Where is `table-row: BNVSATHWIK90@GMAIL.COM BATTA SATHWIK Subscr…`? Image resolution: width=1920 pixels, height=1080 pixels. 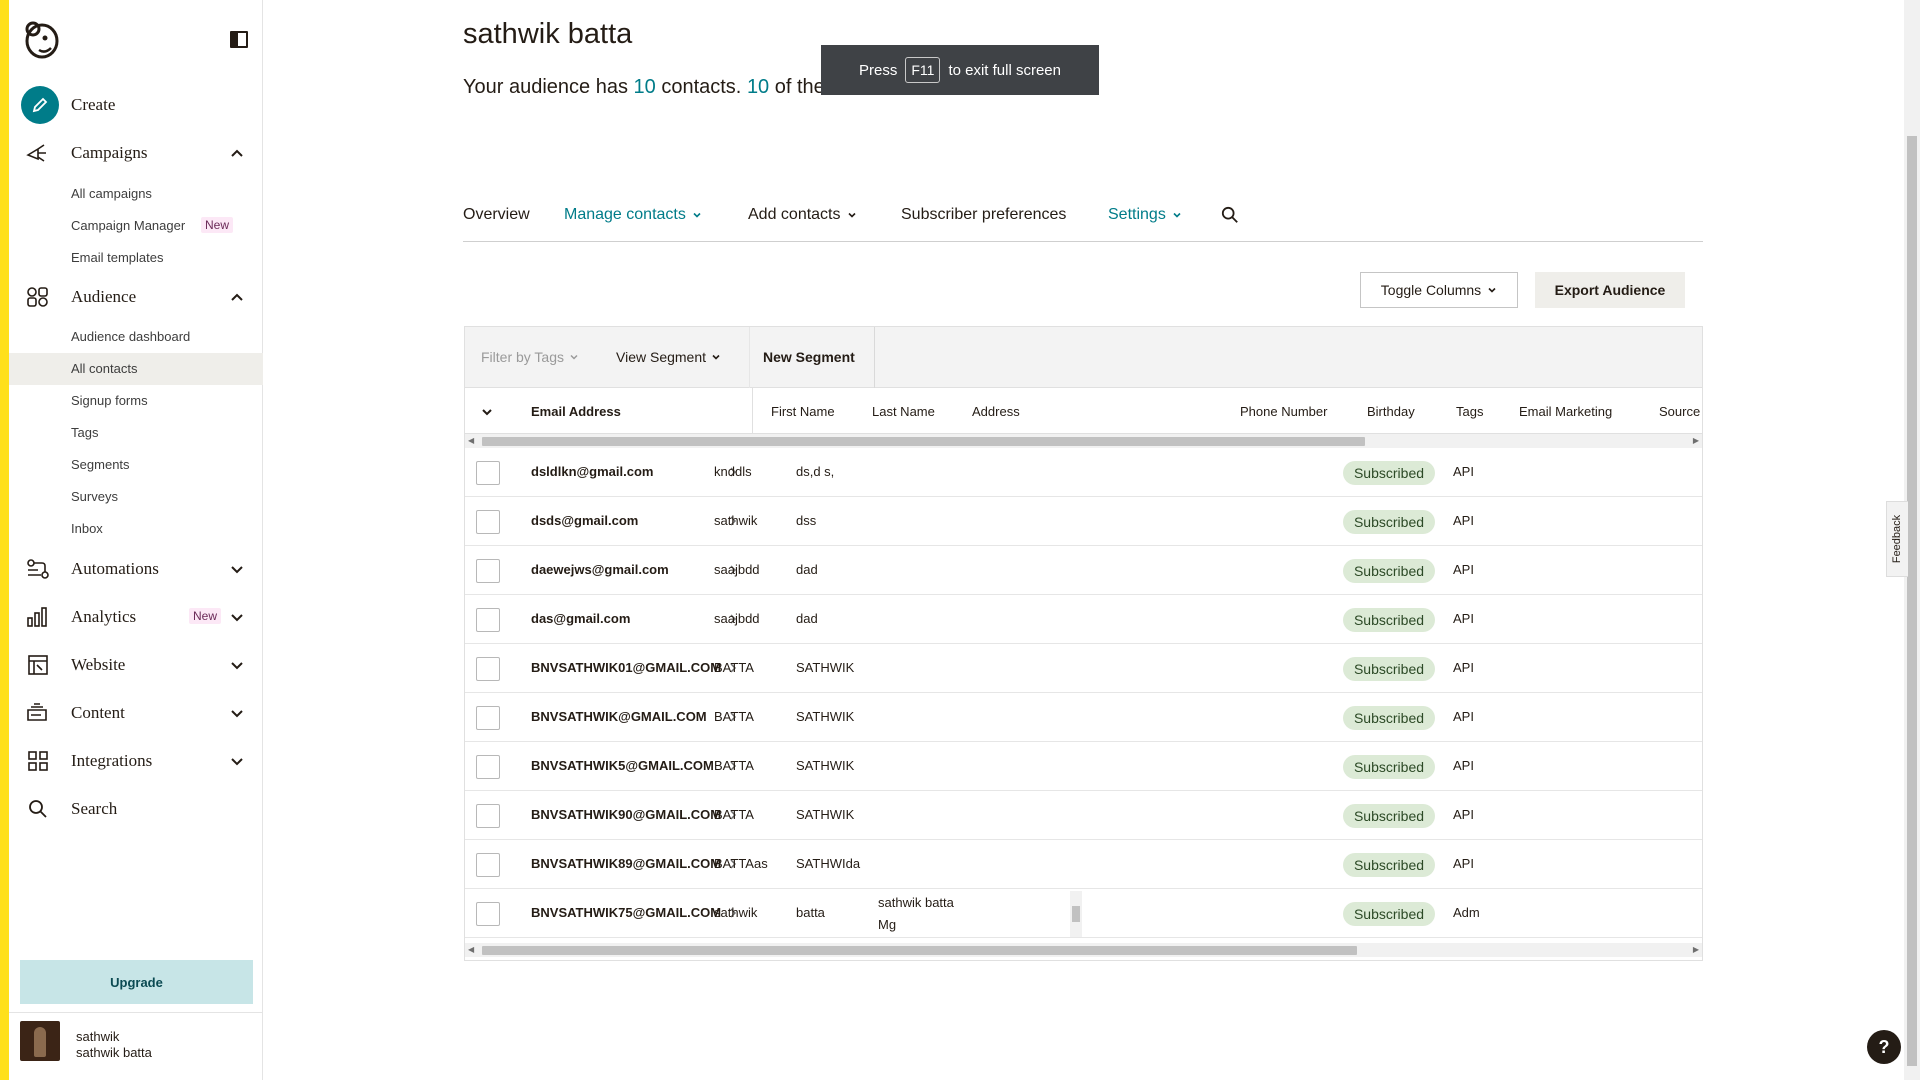 table-row: BNVSATHWIK90@GMAIL.COM BATTA SATHWIK Subscr… is located at coordinates (1083, 815).